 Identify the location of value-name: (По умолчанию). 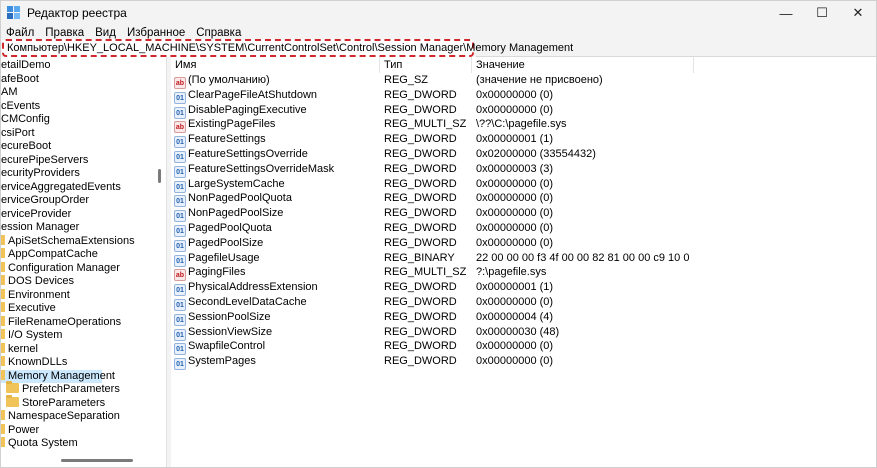
(229, 80).